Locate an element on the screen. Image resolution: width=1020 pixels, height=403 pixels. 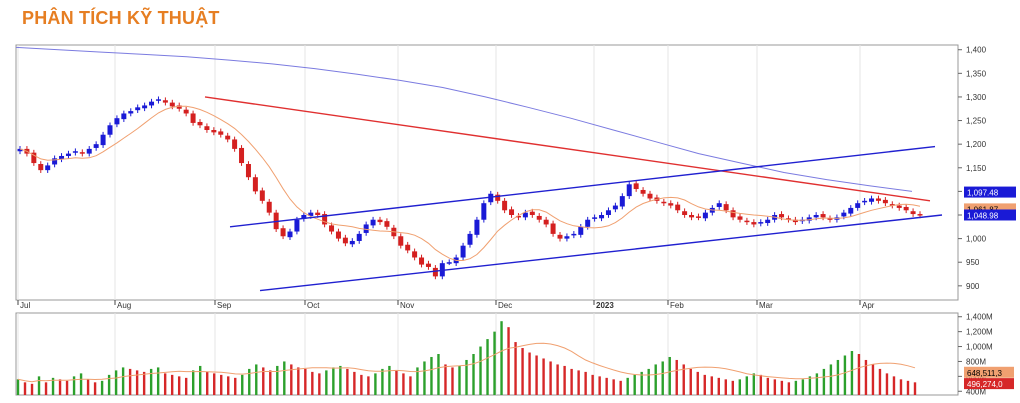
price-tick-label: 1,350 is located at coordinates (976, 73).